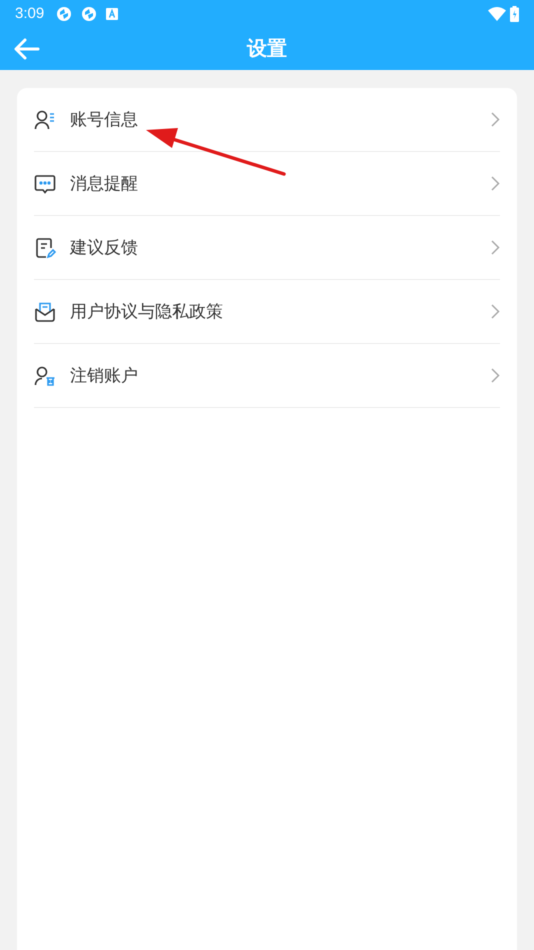 The height and width of the screenshot is (950, 534). I want to click on status-time: 3:09, so click(29, 14).